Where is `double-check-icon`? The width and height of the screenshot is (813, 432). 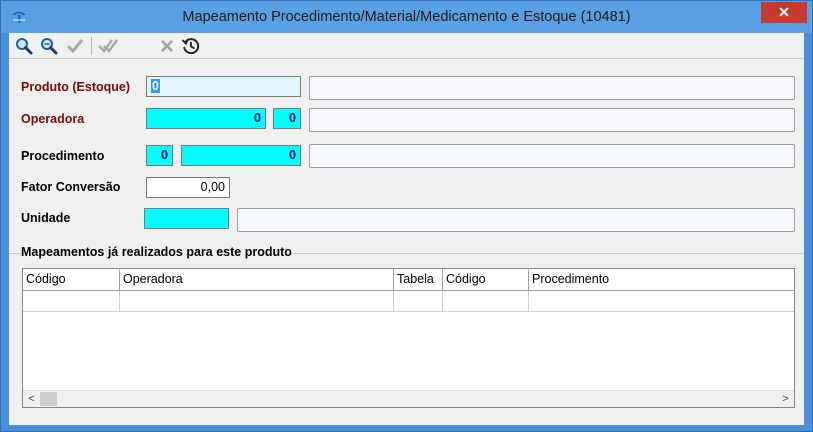
double-check-icon is located at coordinates (108, 46).